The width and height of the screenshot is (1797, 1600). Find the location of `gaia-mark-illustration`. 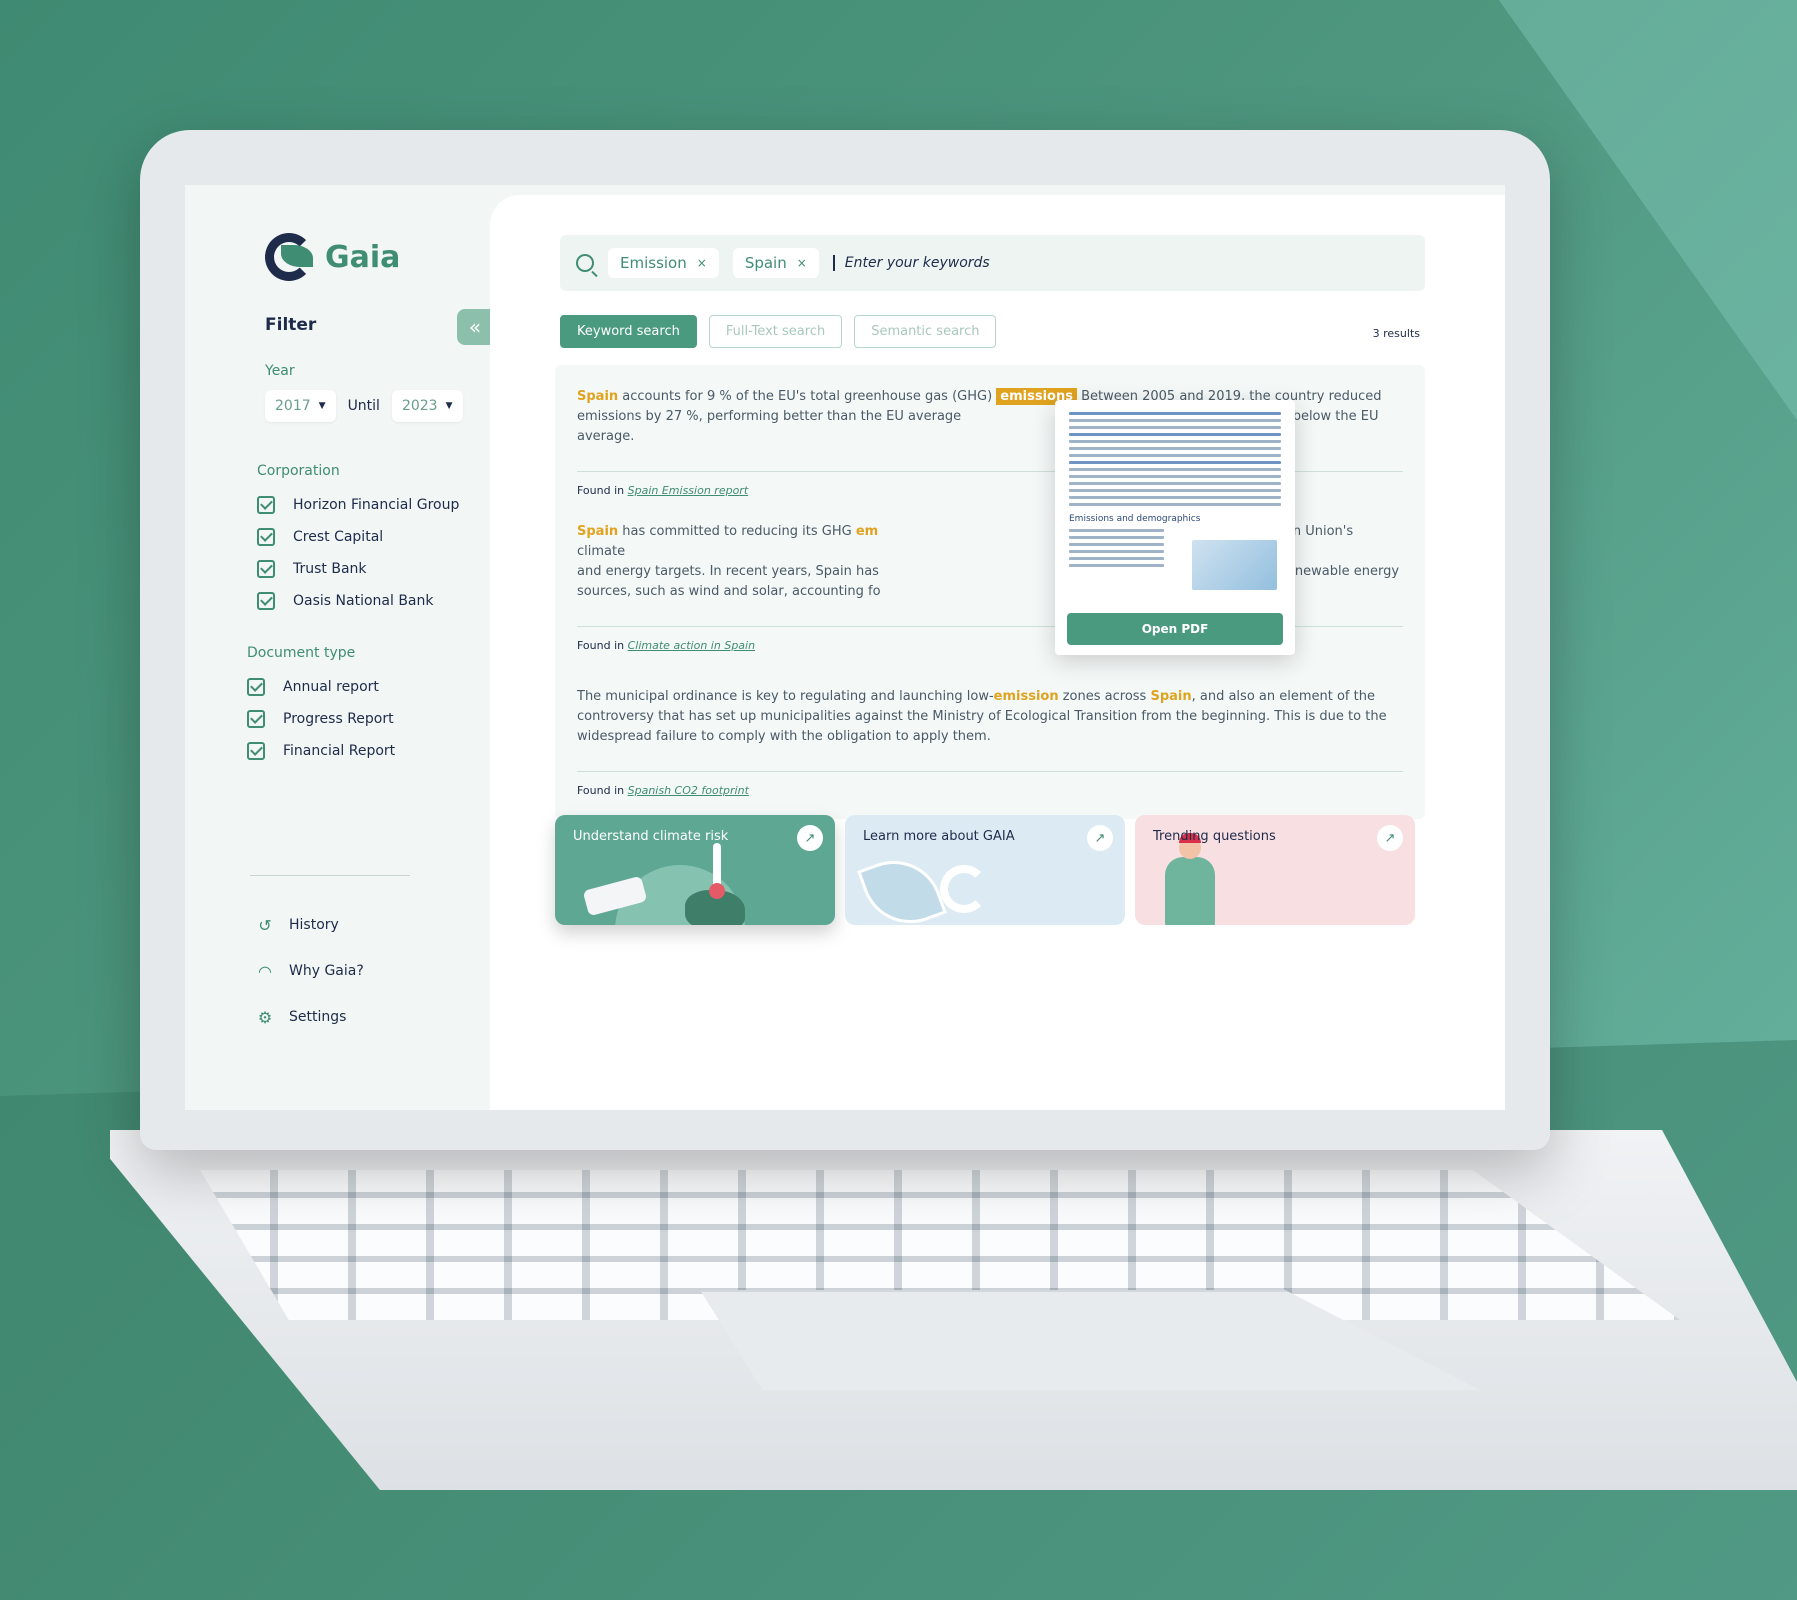

gaia-mark-illustration is located at coordinates (964, 889).